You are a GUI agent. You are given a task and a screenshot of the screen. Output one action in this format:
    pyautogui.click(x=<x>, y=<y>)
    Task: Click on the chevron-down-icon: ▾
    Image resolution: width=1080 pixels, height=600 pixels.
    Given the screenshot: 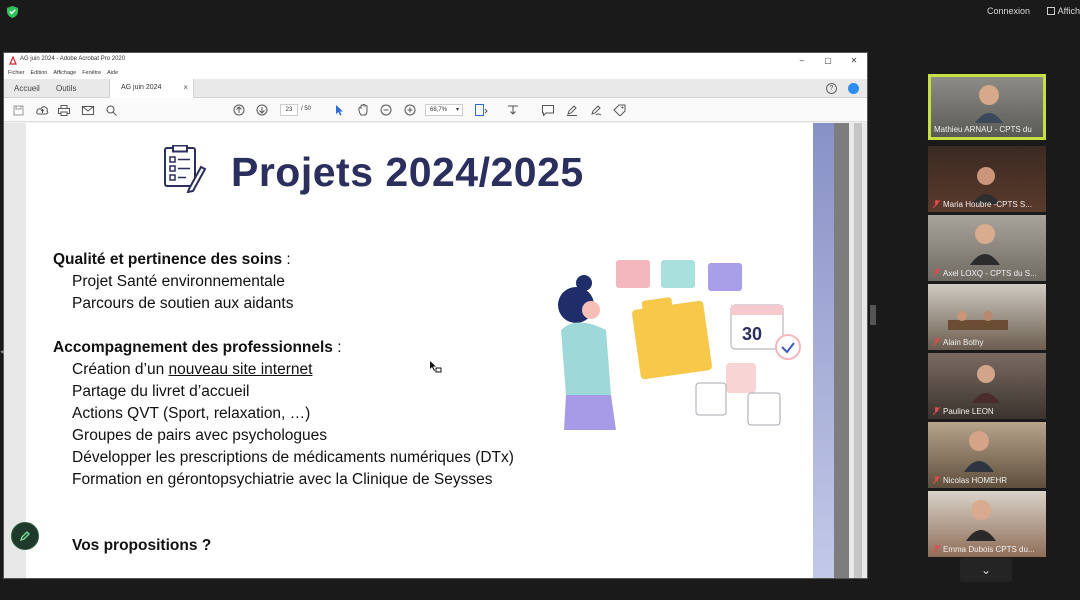 What is the action you would take?
    pyautogui.click(x=457, y=110)
    